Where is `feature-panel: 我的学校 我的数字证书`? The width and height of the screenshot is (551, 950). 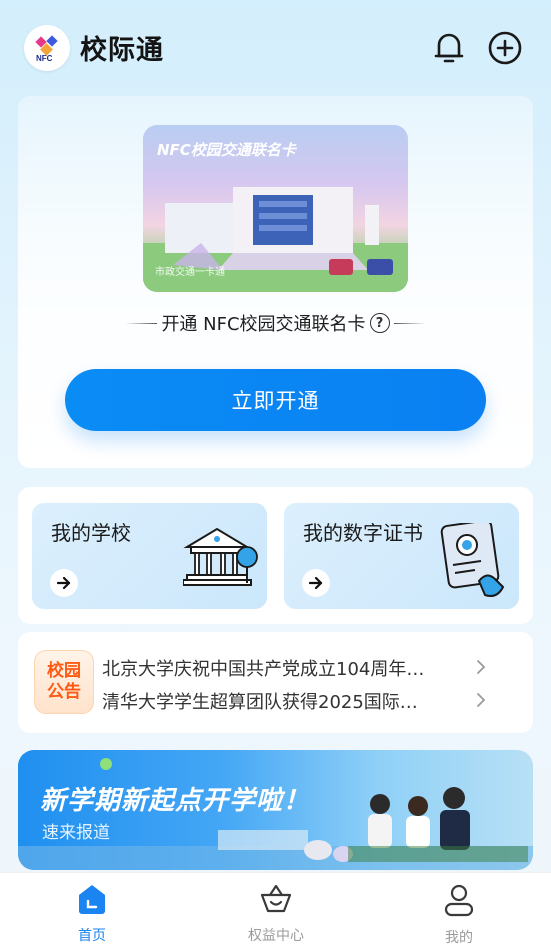
feature-panel: 我的学校 我的数字证书 is located at coordinates (275, 555).